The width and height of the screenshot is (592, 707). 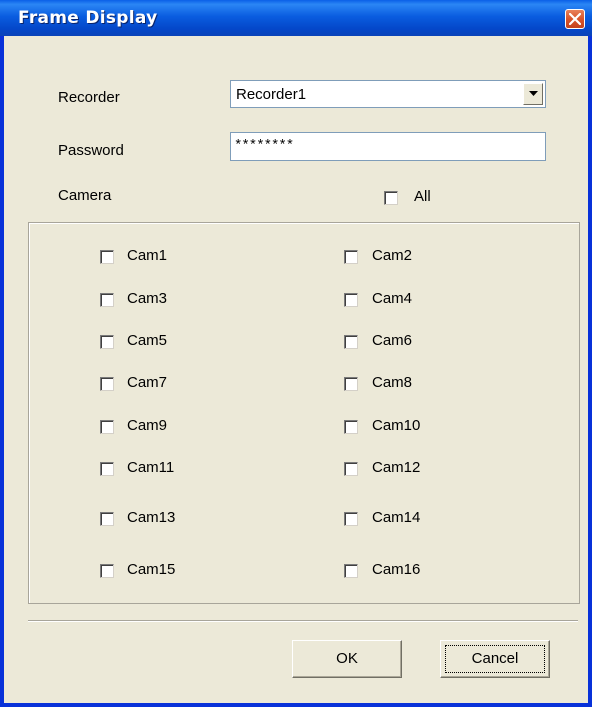 What do you see at coordinates (396, 425) in the screenshot?
I see `camera-checkbox-label: Cam10` at bounding box center [396, 425].